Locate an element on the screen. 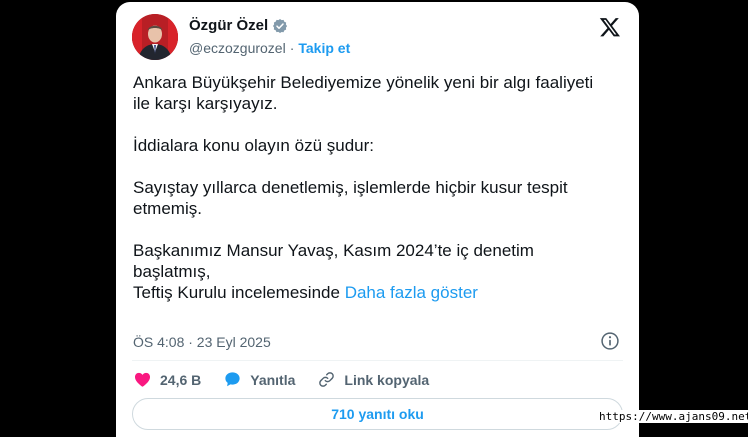 The height and width of the screenshot is (437, 748). tweet-paragraph: İddialara konu olayın özü şudur: is located at coordinates (253, 145).